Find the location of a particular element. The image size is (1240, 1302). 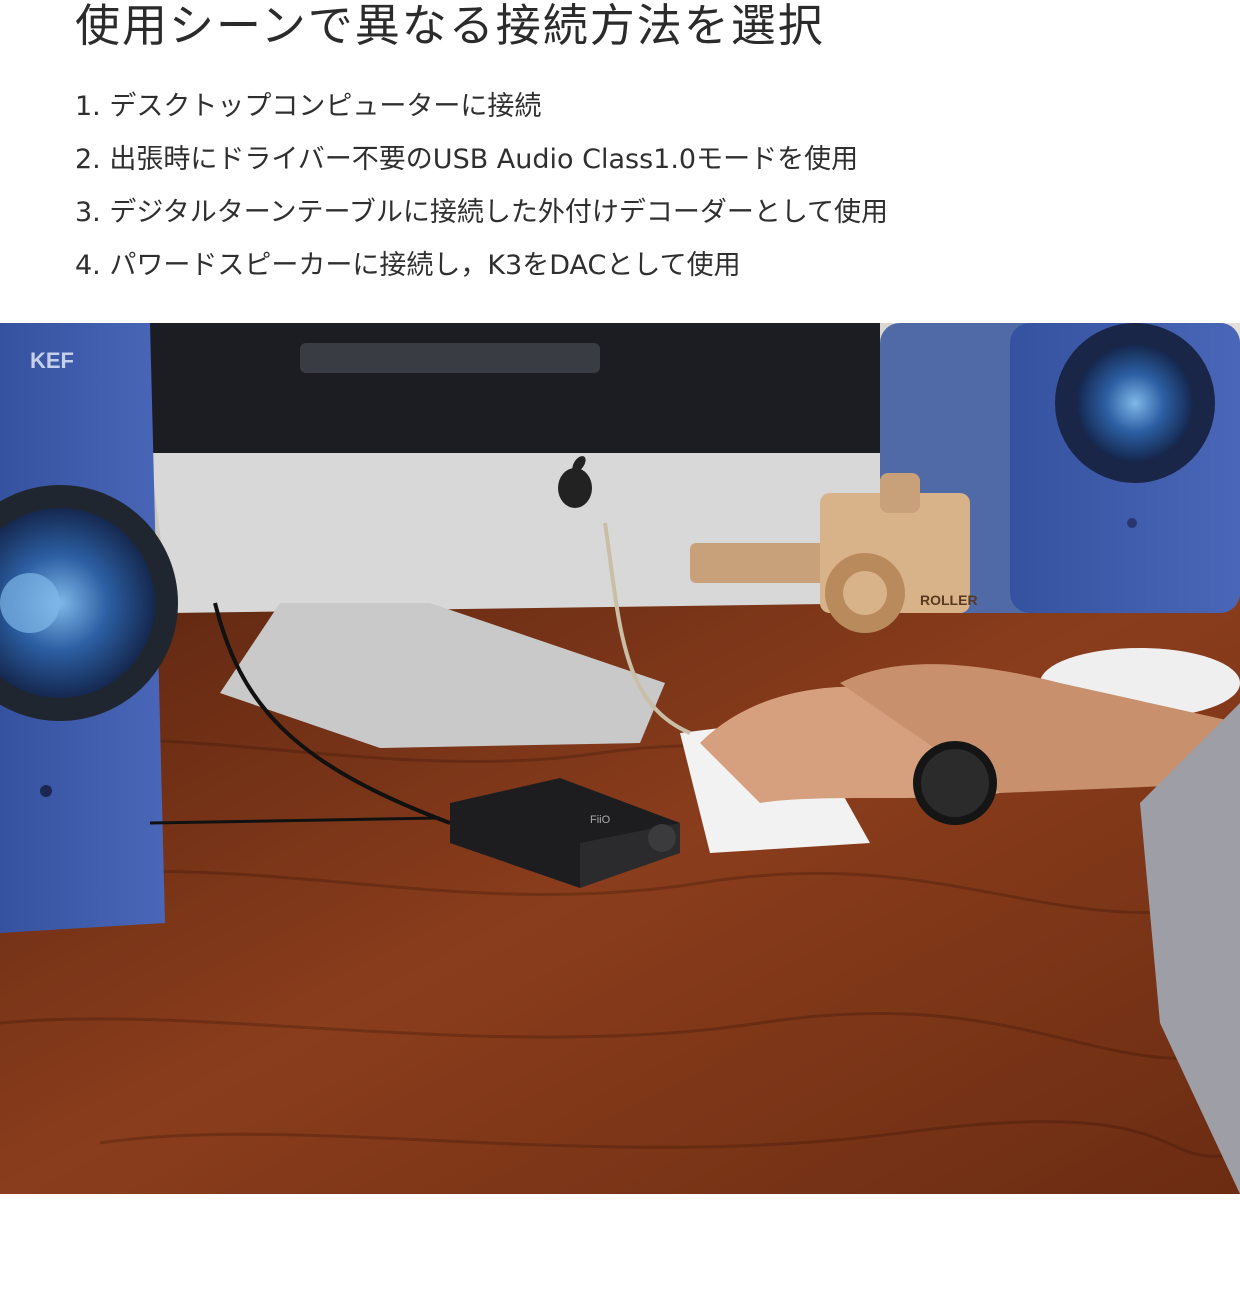

list-item: 1. デスクトップコンピューターに接続 is located at coordinates (308, 106).